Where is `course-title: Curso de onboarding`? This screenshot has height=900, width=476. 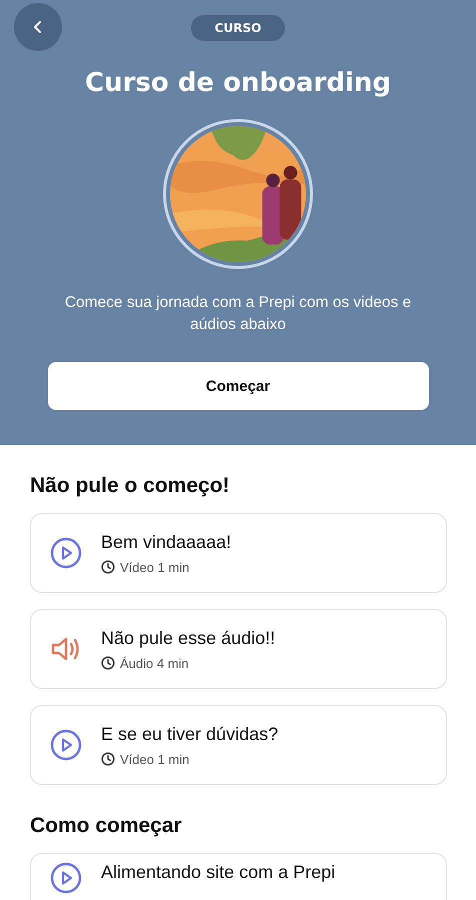
course-title: Curso de onboarding is located at coordinates (238, 83).